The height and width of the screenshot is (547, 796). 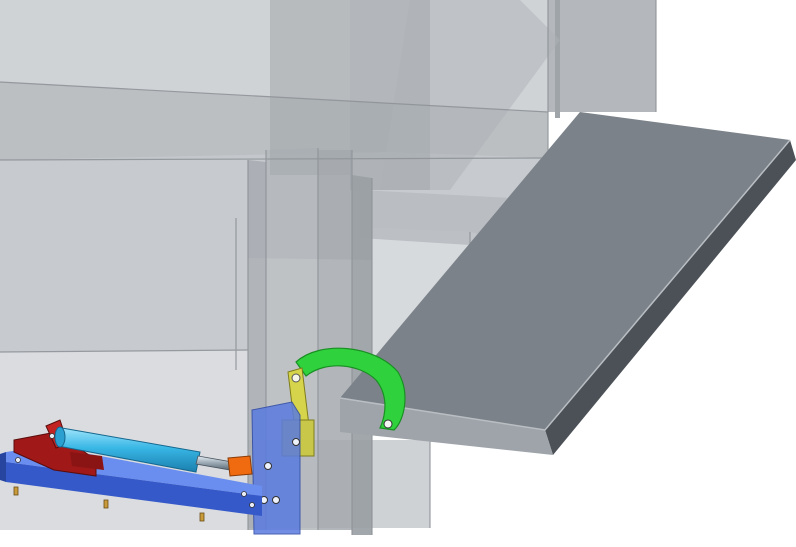 I want to click on connector-body, so click(x=240, y=466).